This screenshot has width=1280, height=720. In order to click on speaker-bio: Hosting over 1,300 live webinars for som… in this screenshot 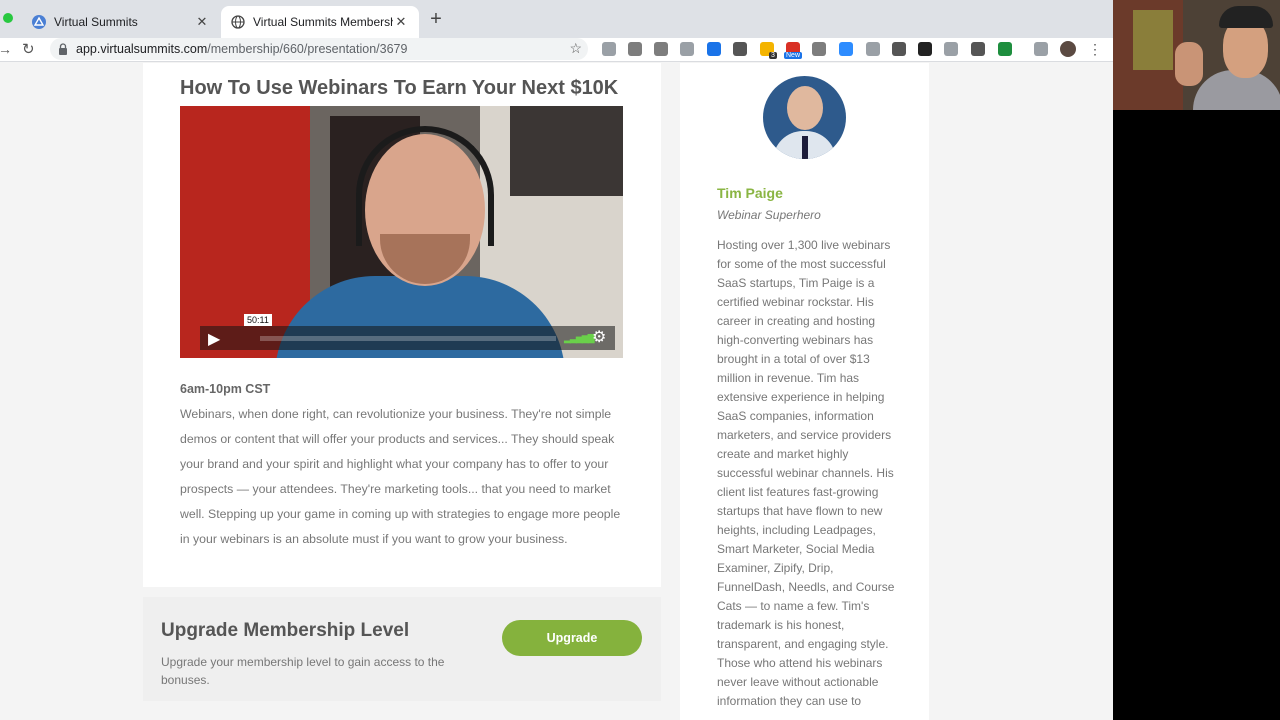, I will do `click(806, 473)`.